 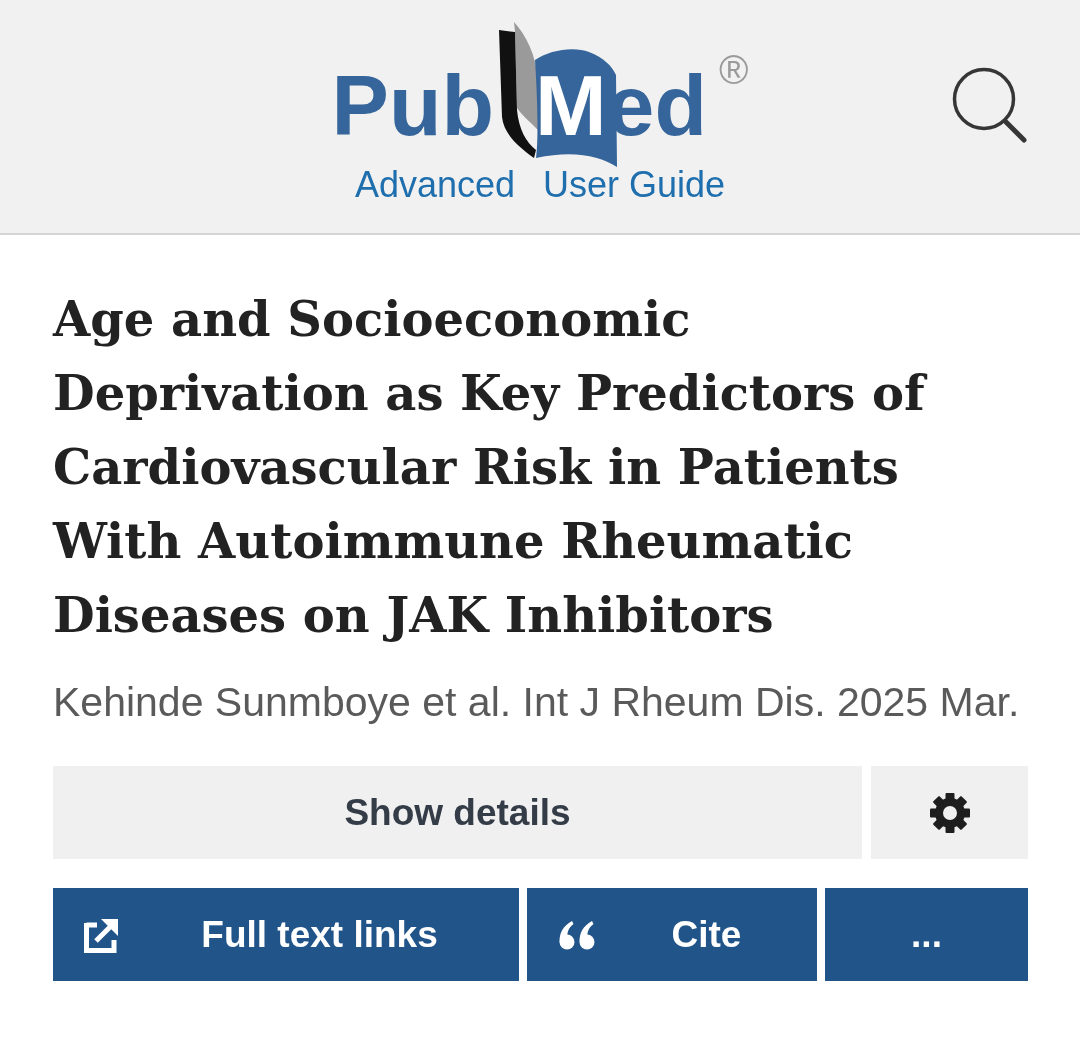 What do you see at coordinates (286, 934) in the screenshot?
I see `full-text-links-button: Full text links` at bounding box center [286, 934].